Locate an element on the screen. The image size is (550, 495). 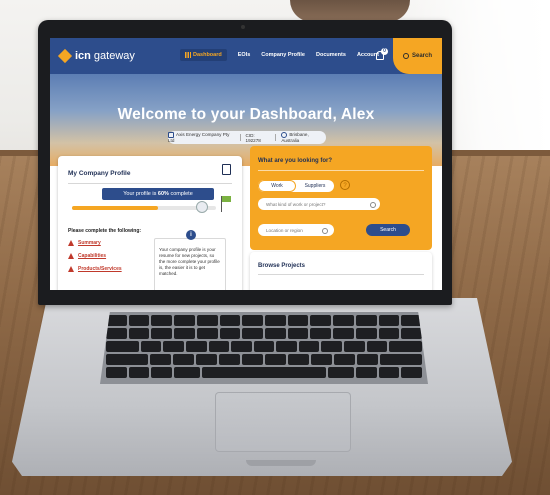
notification-badge: 0 is located at coordinates (384, 51).